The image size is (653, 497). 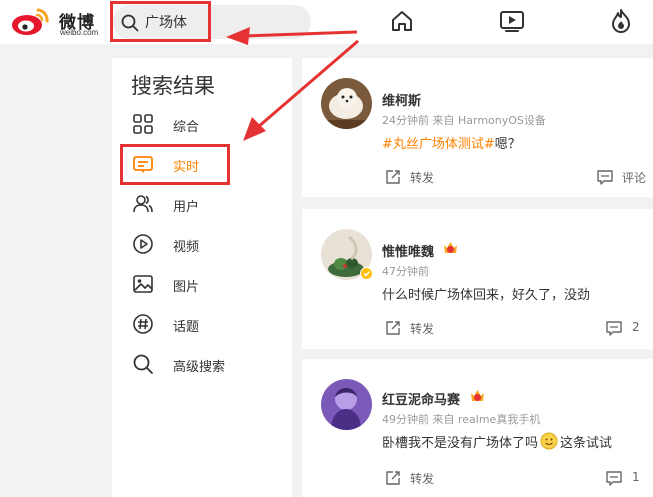 I want to click on post-text-body: 嗯？, so click(x=507, y=144).